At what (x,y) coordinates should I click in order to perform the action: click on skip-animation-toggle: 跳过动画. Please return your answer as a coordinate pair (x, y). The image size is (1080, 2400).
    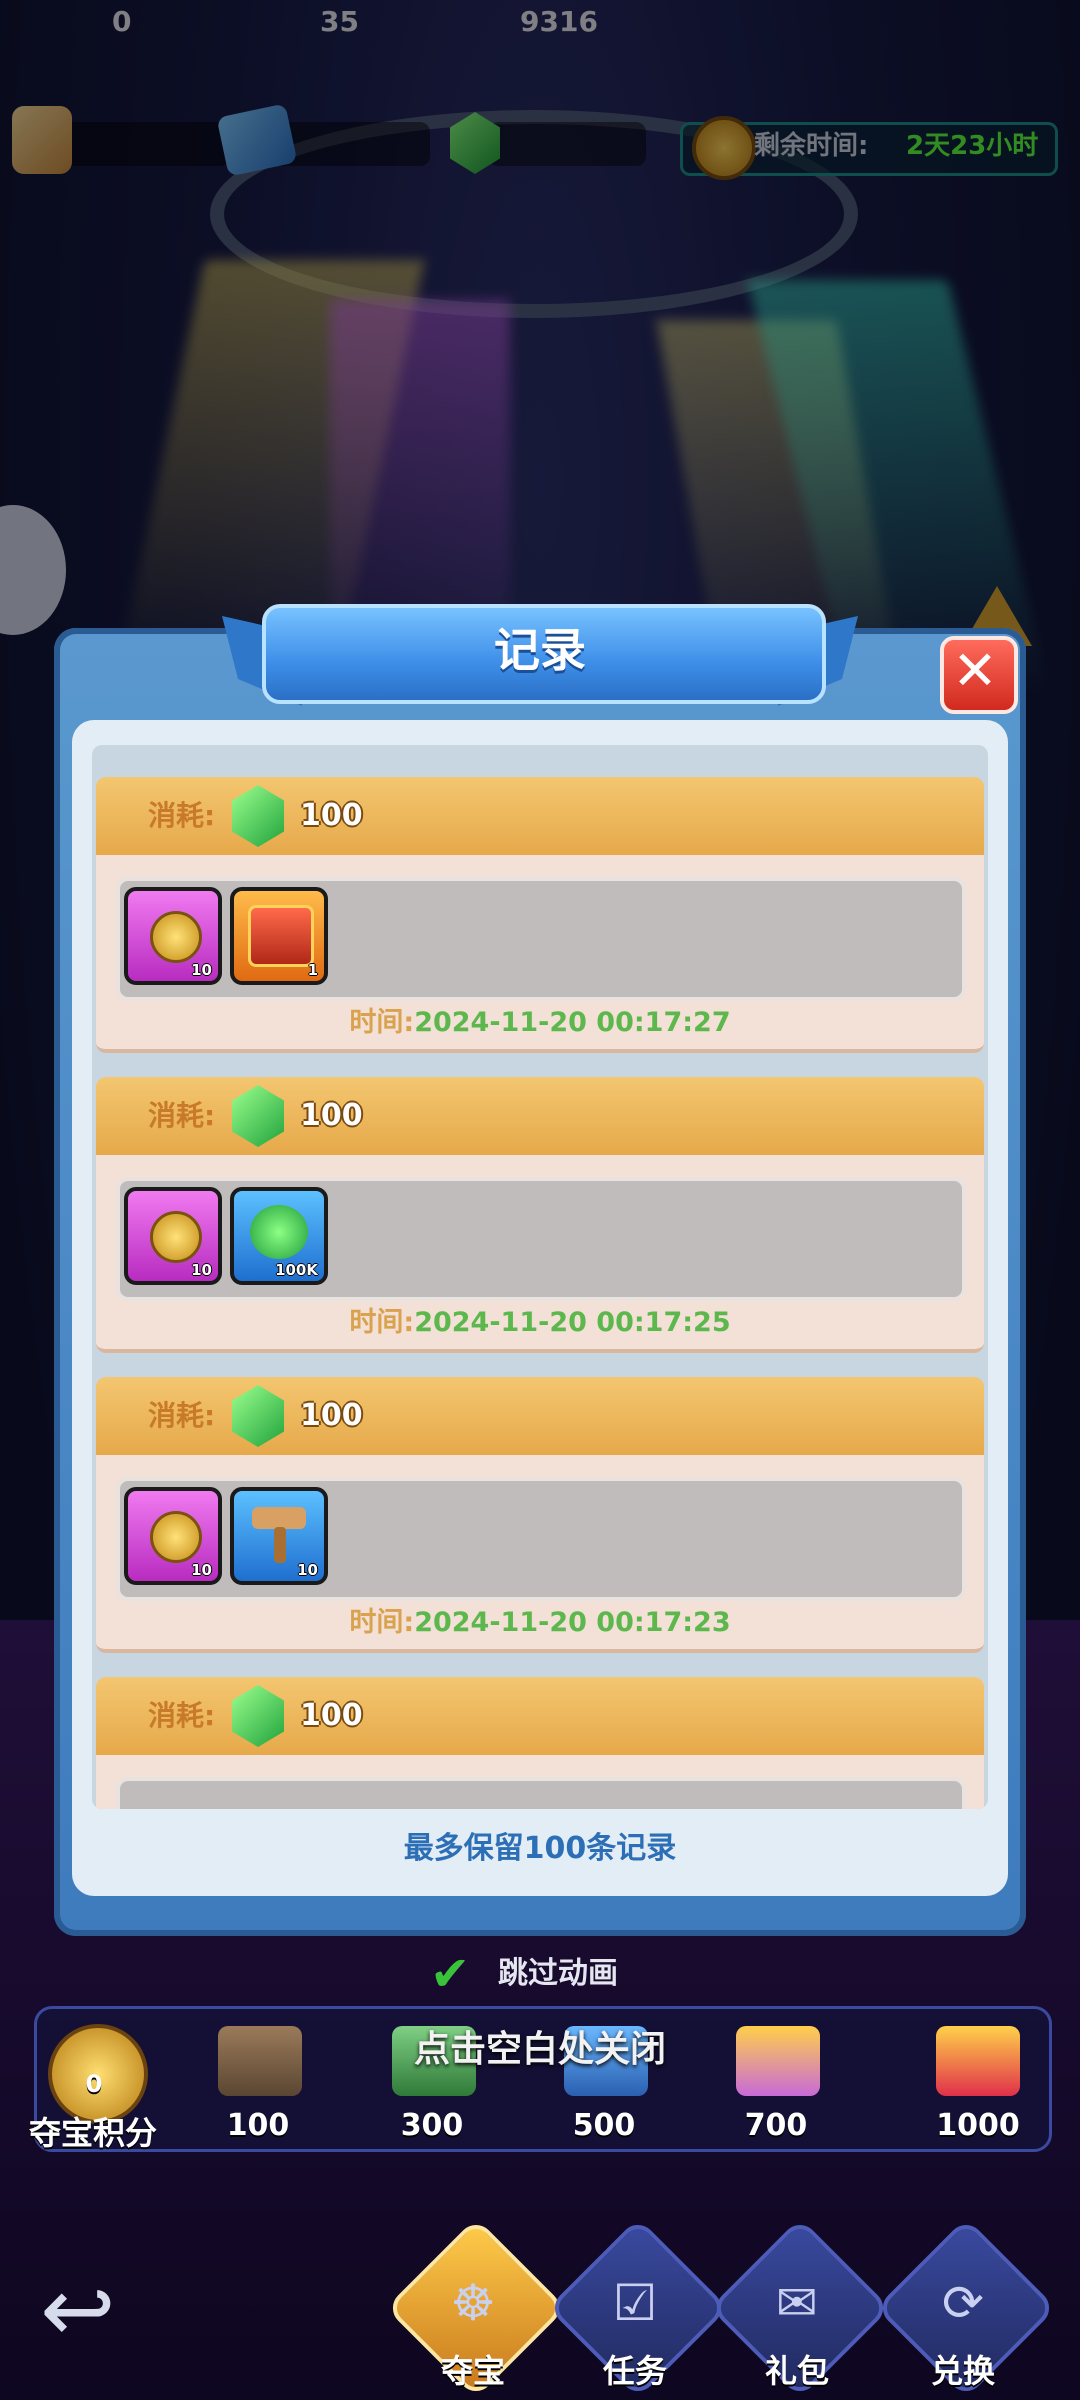
    Looking at the image, I should click on (558, 1974).